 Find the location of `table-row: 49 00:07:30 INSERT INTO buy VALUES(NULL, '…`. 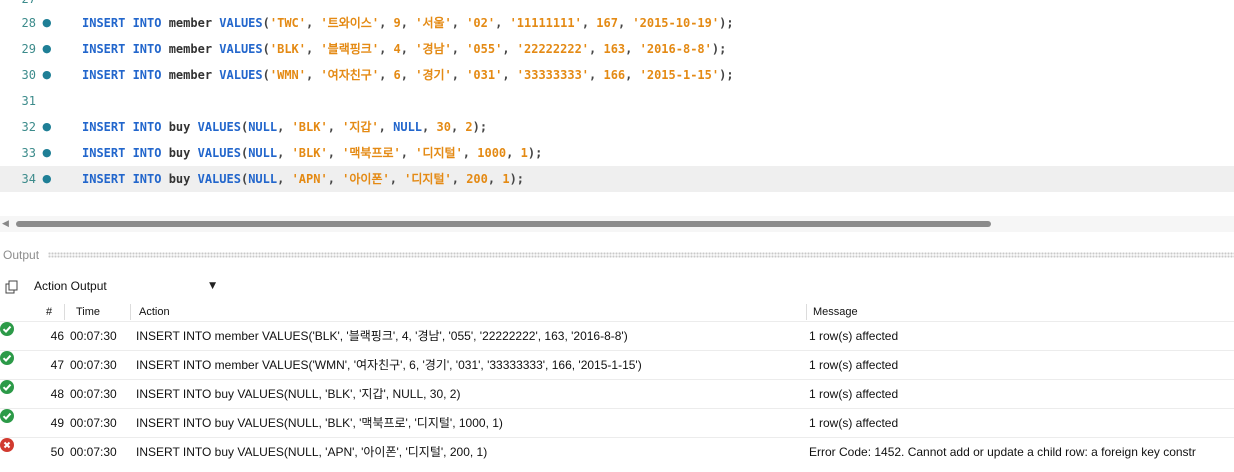

table-row: 49 00:07:30 INSERT INTO buy VALUES(NULL, '… is located at coordinates (617, 422).